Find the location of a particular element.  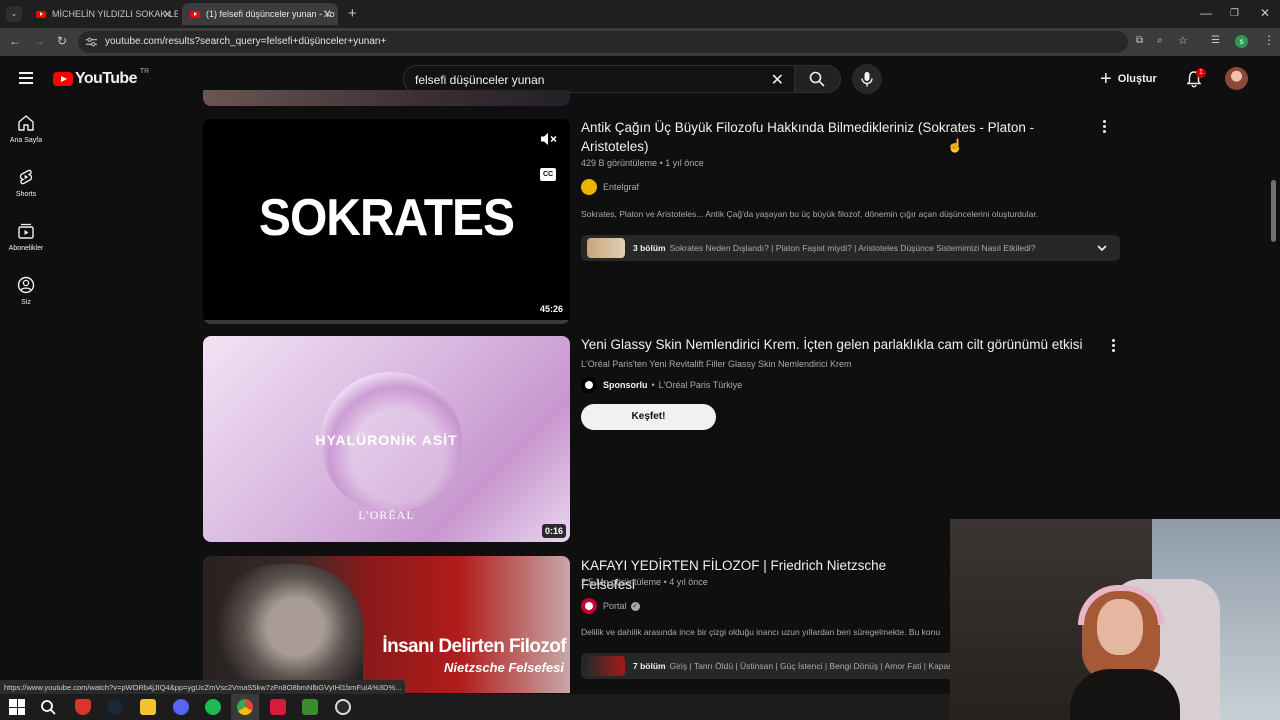

youtube-logo: YouTube TR is located at coordinates (101, 77).